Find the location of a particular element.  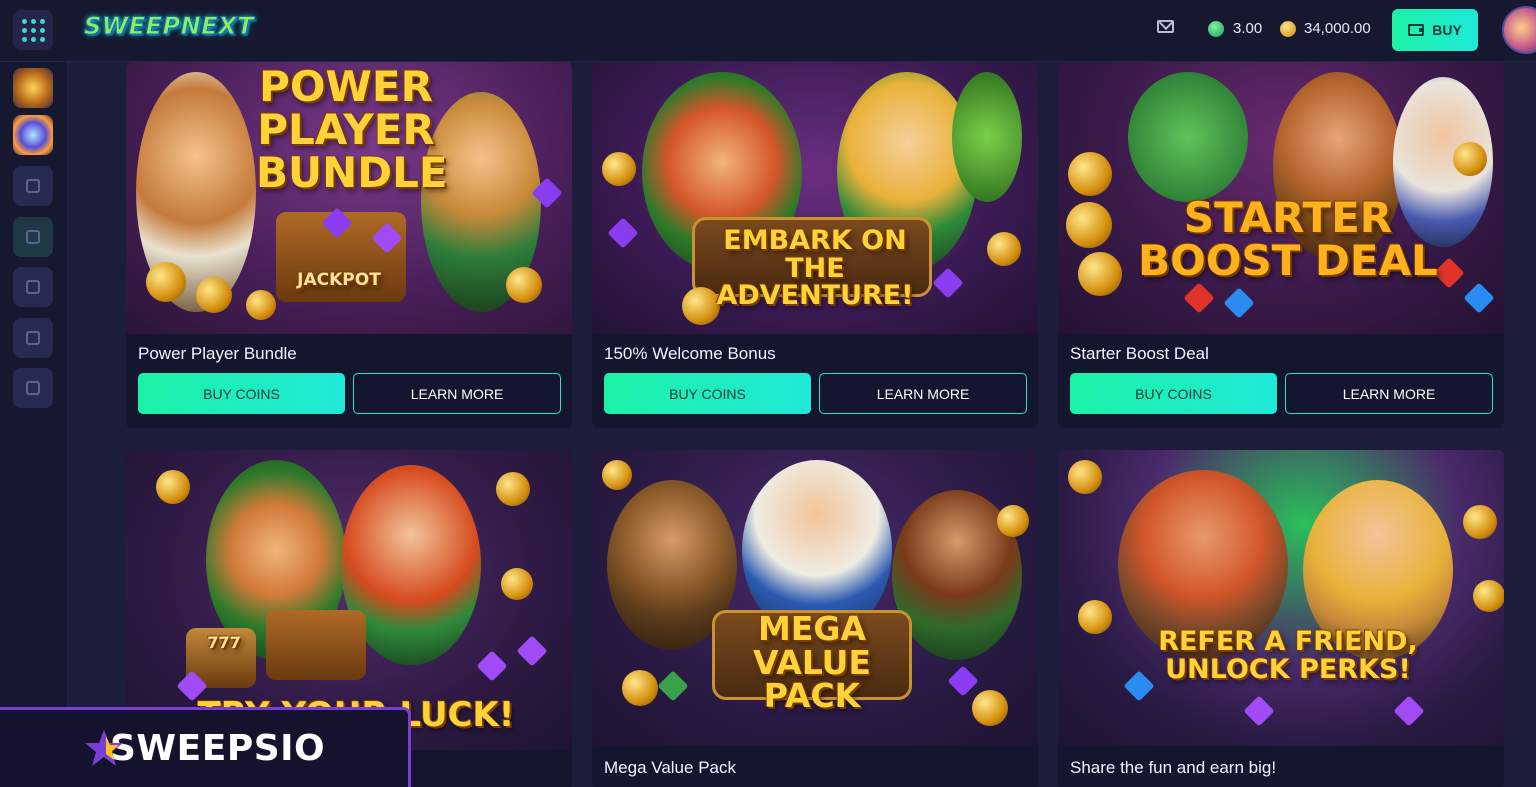

apps-grid-icon is located at coordinates (33, 30).